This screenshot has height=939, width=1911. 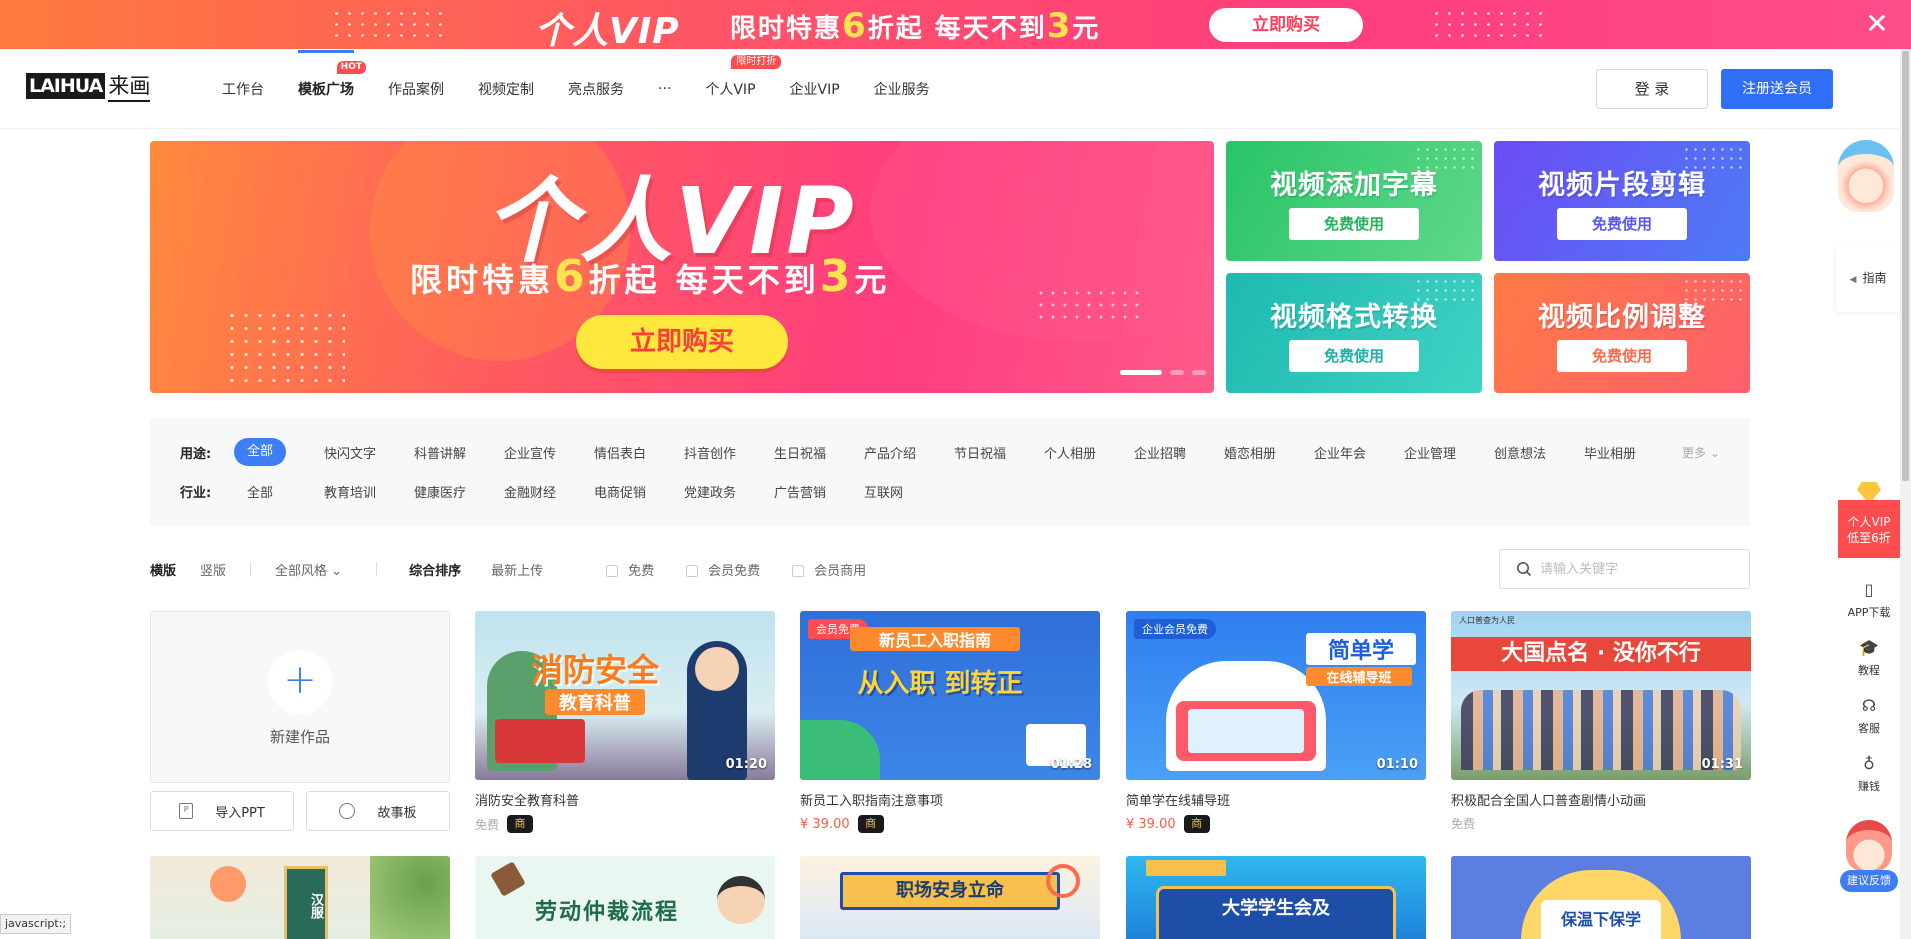 I want to click on nav-enterprise-vip: 企业VIP, so click(x=815, y=89).